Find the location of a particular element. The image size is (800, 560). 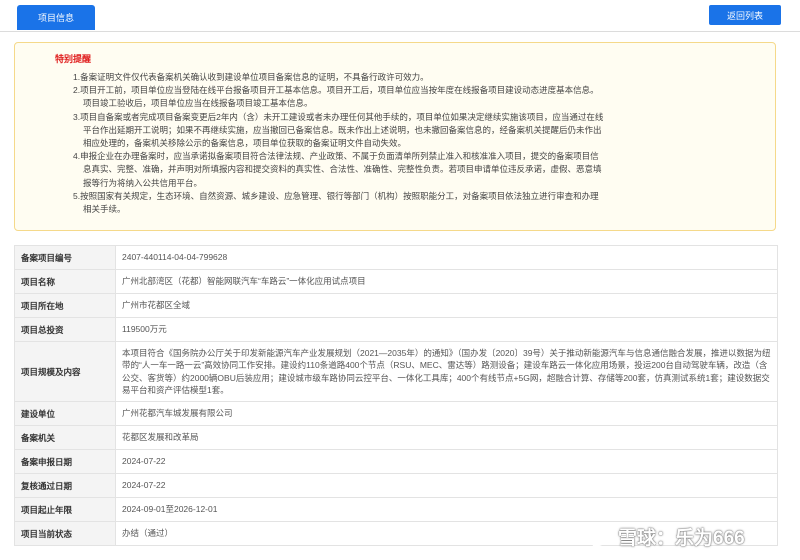

table-row: 备案机关 花都区发展和改革局 is located at coordinates (396, 437).